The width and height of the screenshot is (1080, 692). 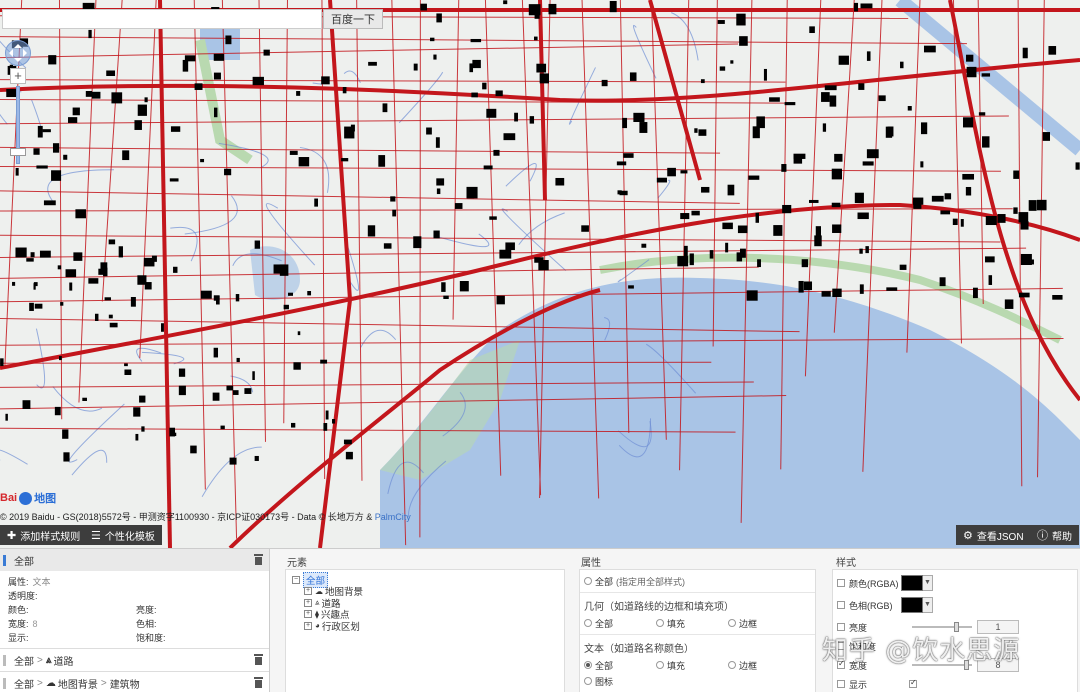 I want to click on hue-rgb-checkbox, so click(x=841, y=605).